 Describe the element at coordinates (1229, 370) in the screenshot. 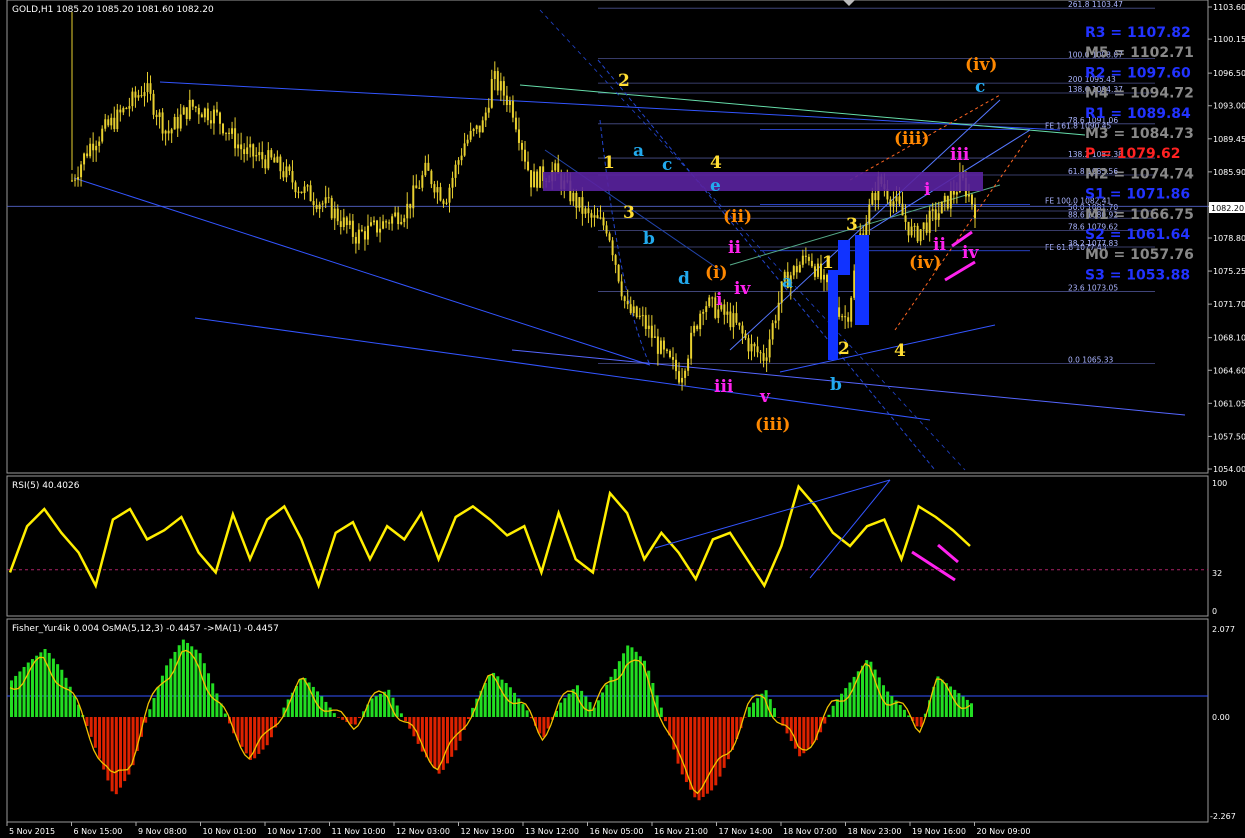

I see `price-tick-label: 1064.60` at that location.